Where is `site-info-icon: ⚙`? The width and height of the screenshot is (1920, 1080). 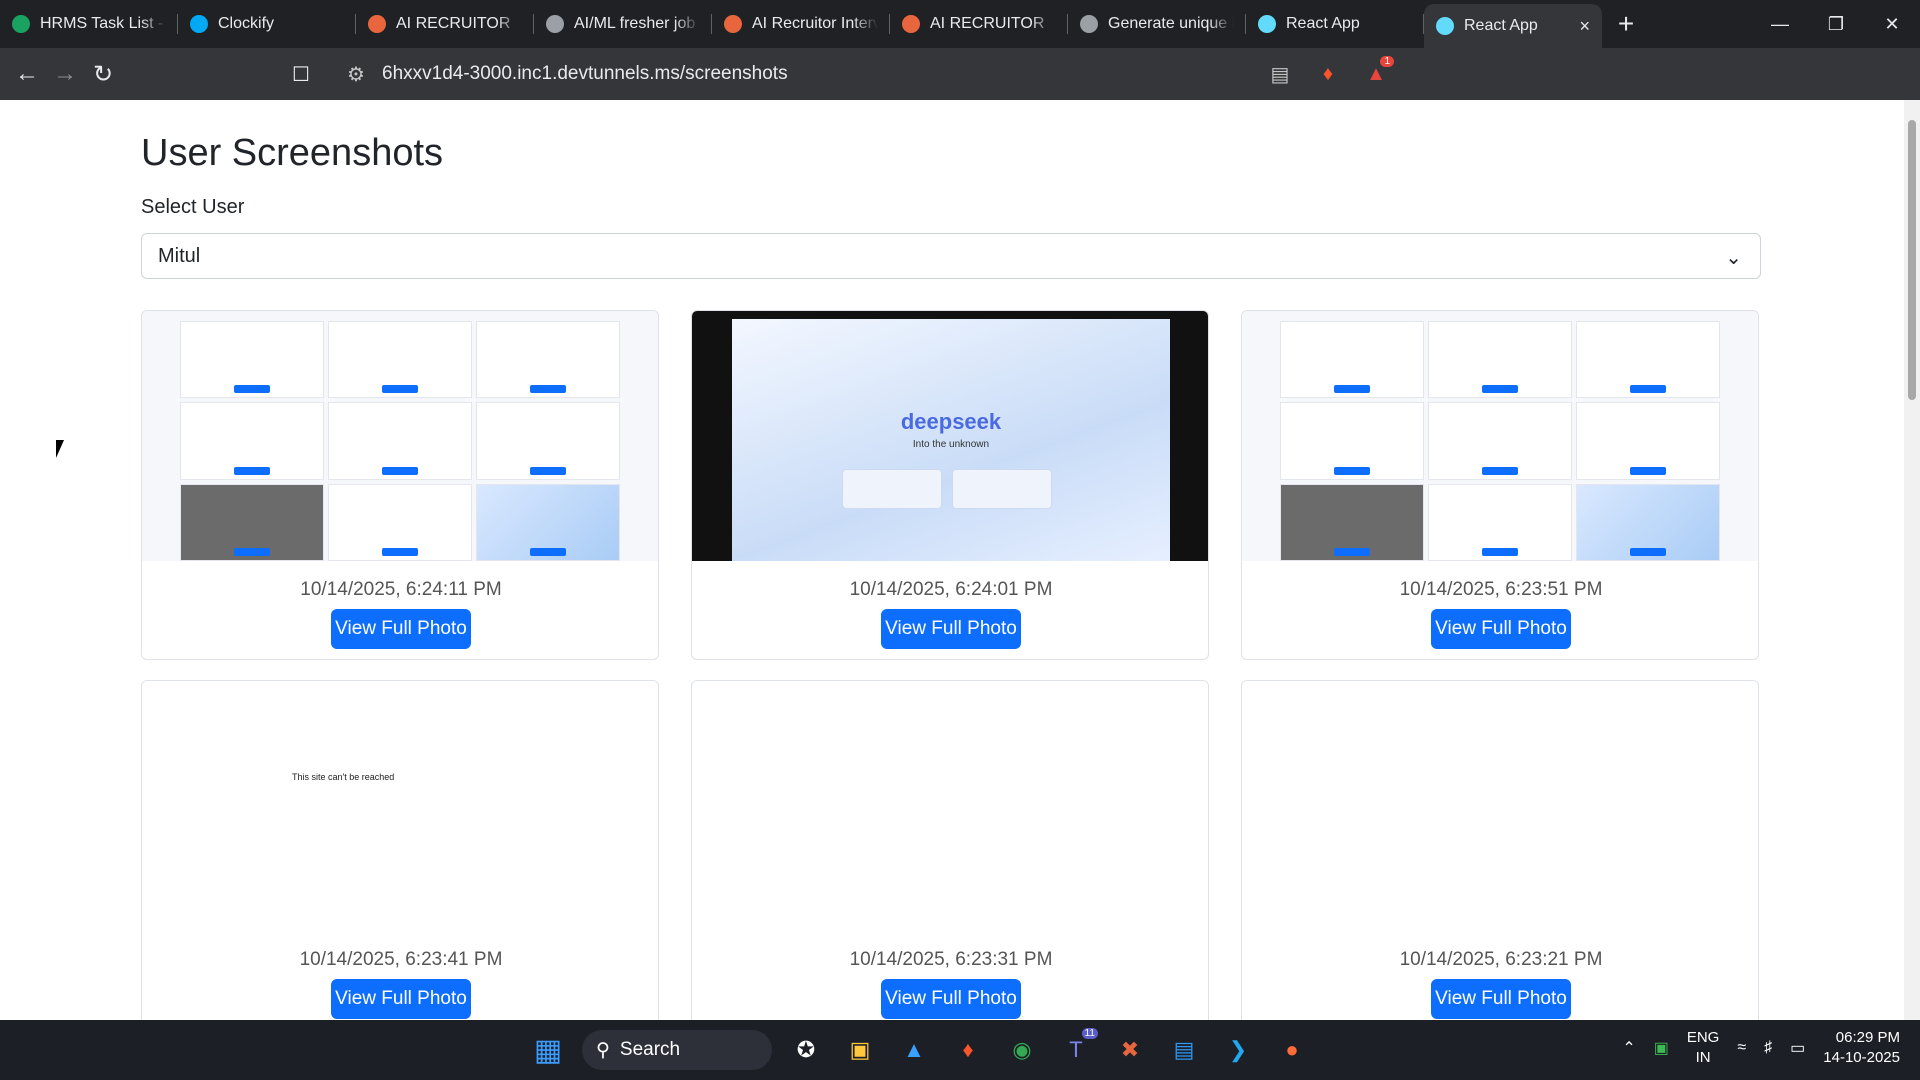 site-info-icon: ⚙ is located at coordinates (356, 74).